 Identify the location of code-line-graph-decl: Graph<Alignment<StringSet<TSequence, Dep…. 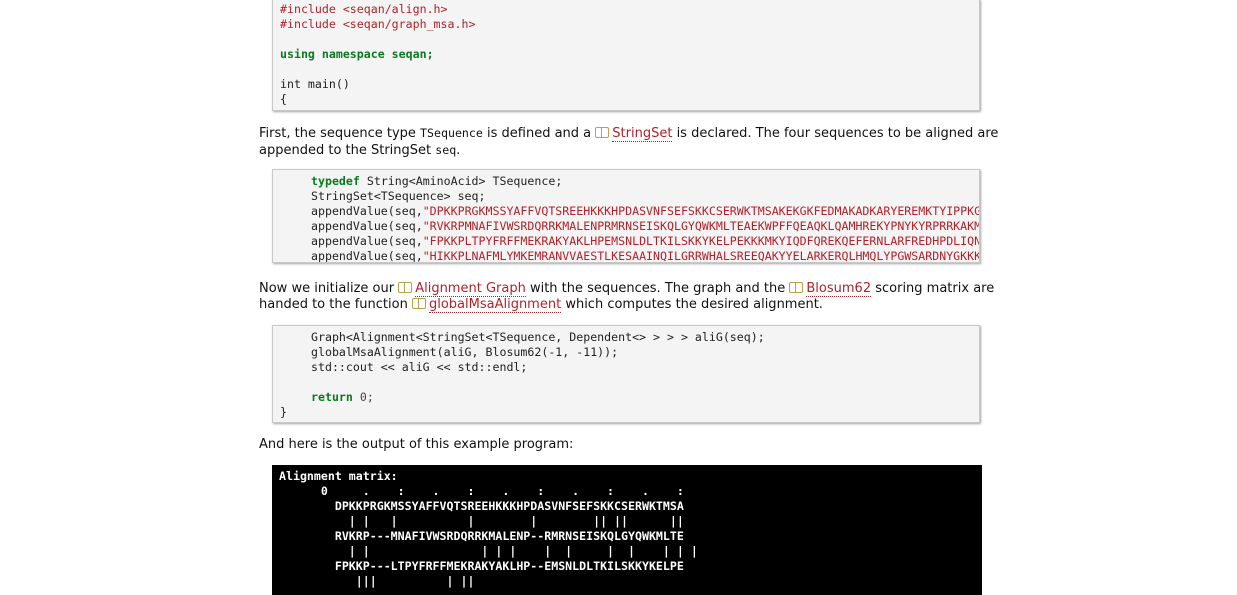
(538, 337).